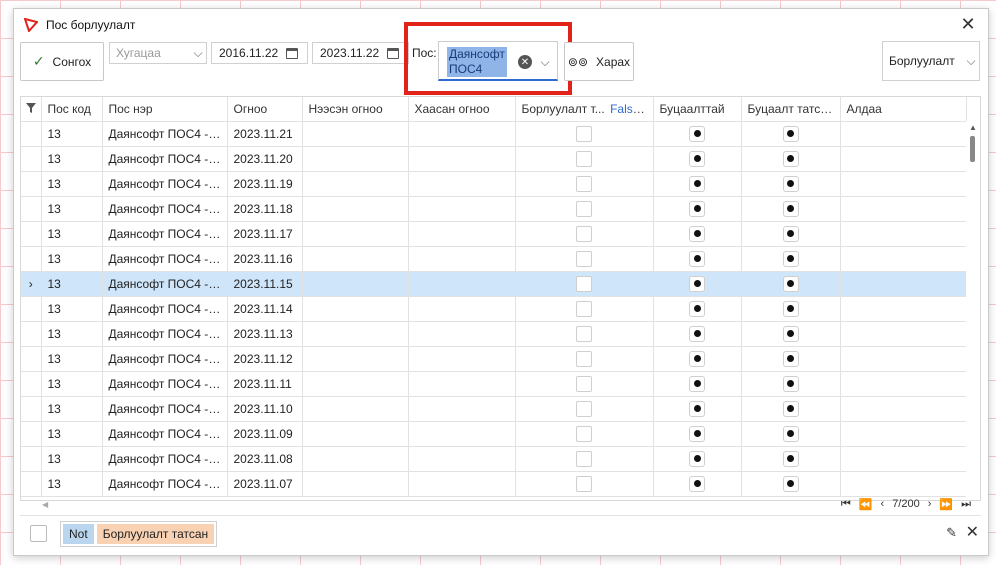 This screenshot has height=565, width=996. I want to click on filter-not-chip: Not, so click(78, 534).